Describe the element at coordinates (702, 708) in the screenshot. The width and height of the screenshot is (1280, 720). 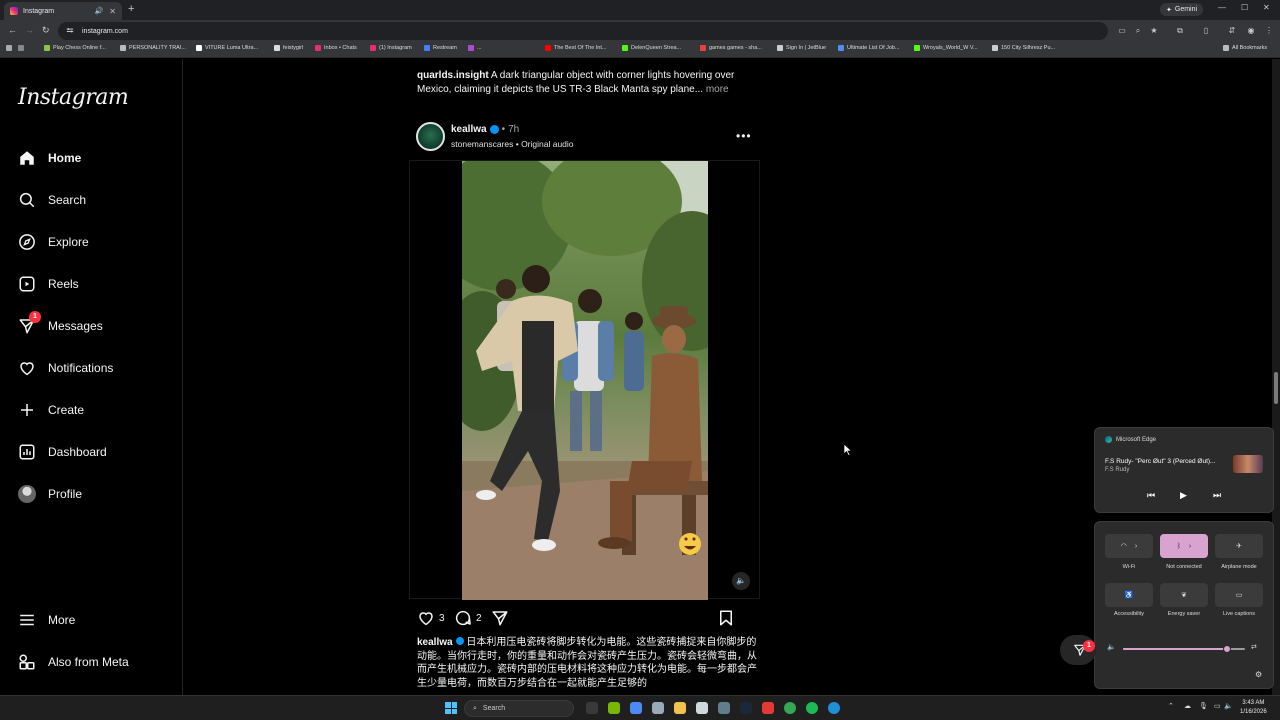
I see `store-icon` at that location.